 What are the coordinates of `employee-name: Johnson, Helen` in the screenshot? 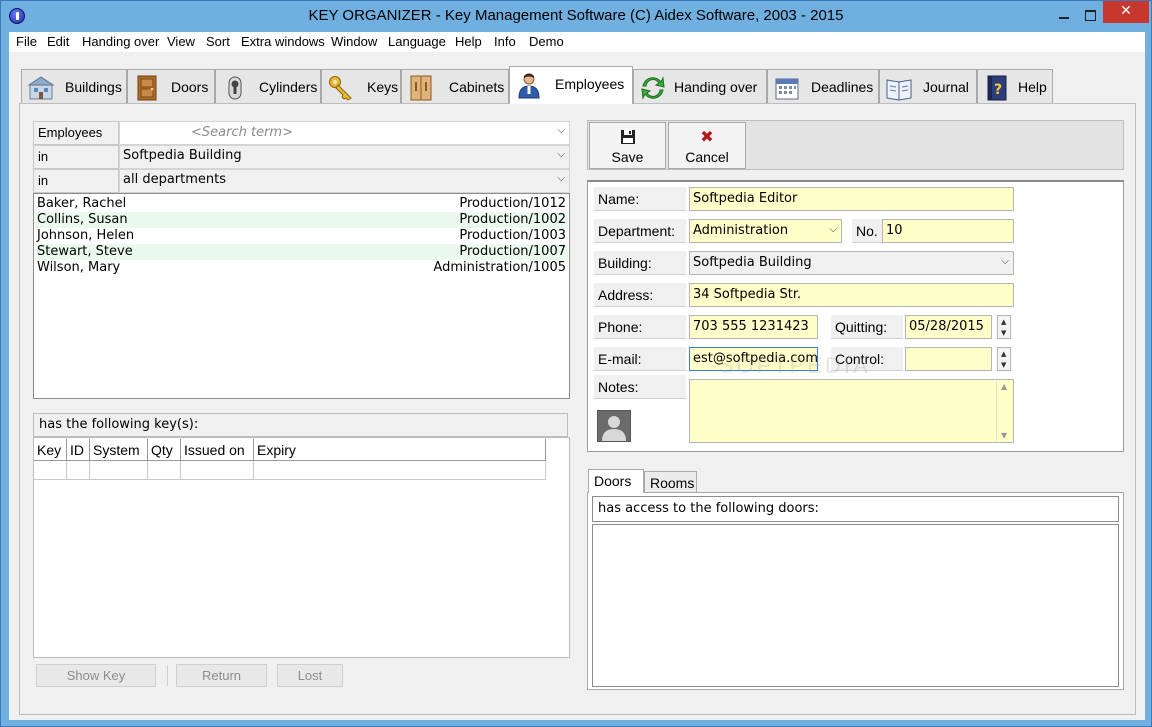 It's located at (86, 235).